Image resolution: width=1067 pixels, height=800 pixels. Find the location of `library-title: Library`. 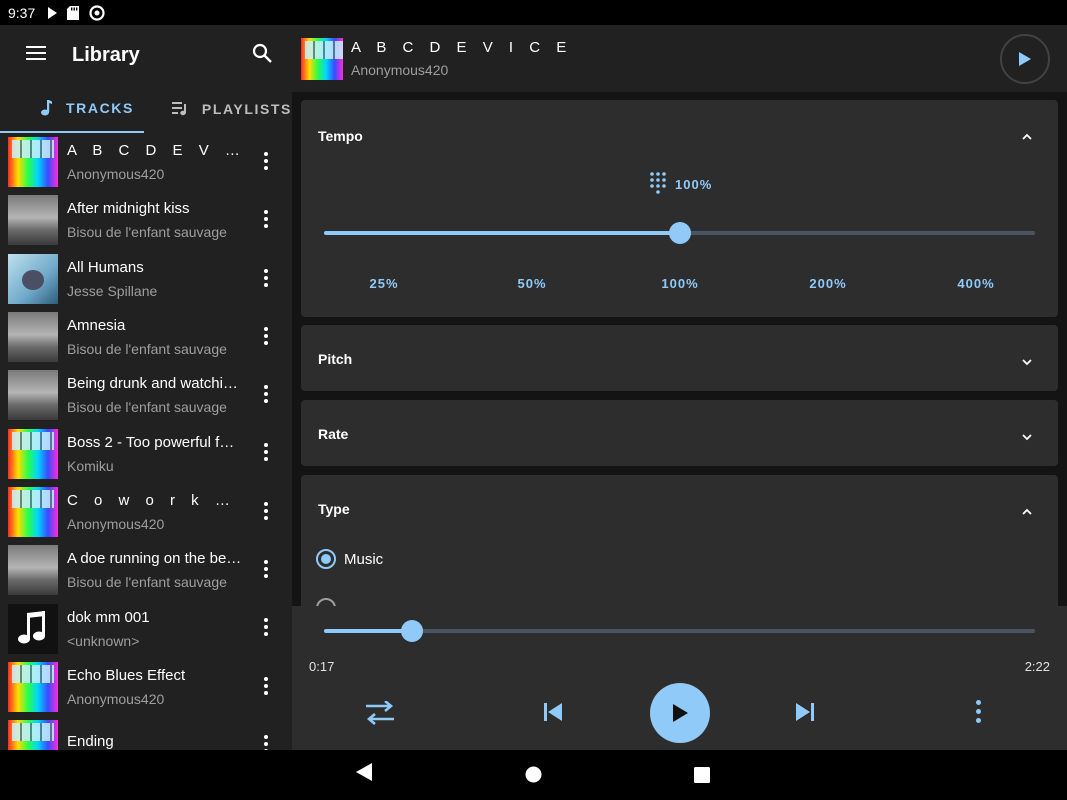

library-title: Library is located at coordinates (106, 54).